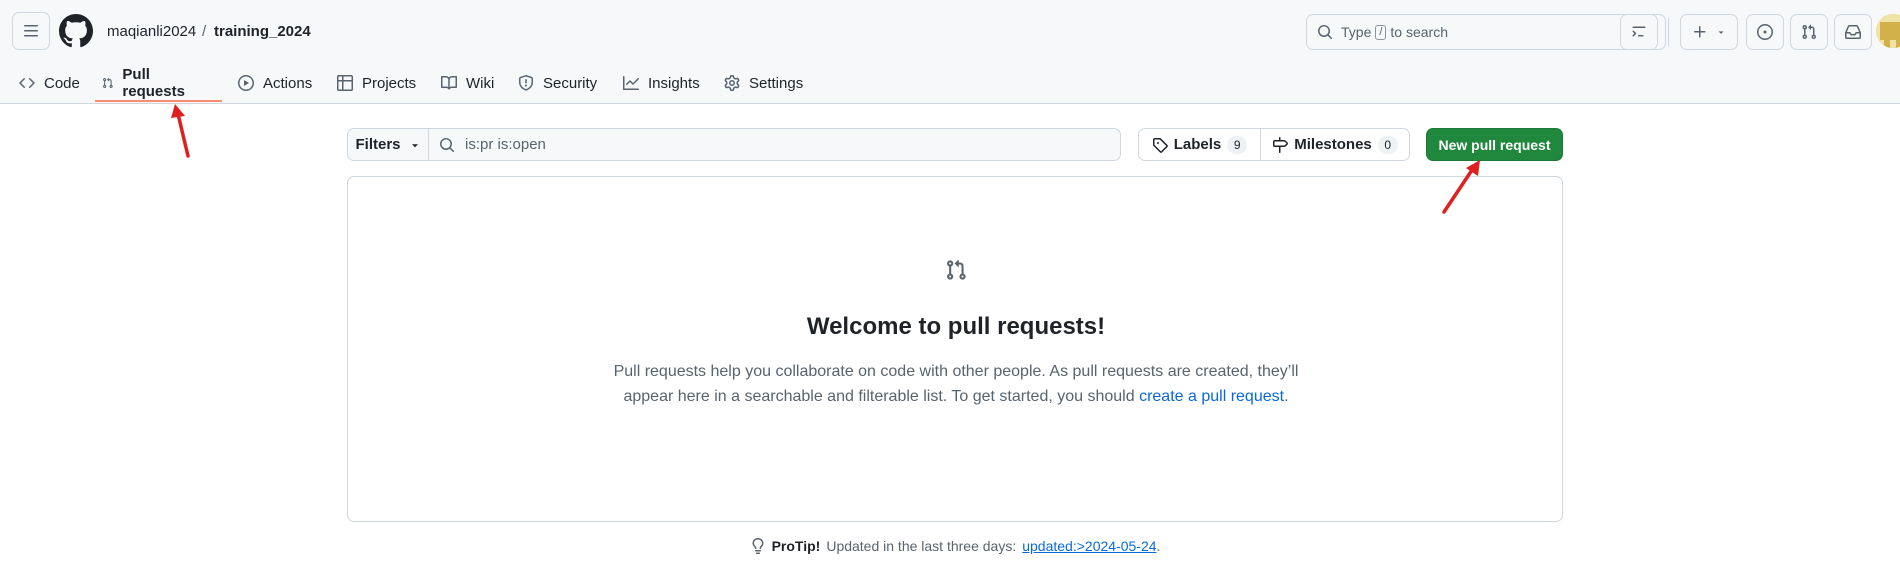  What do you see at coordinates (758, 546) in the screenshot?
I see `light-bulb-icon` at bounding box center [758, 546].